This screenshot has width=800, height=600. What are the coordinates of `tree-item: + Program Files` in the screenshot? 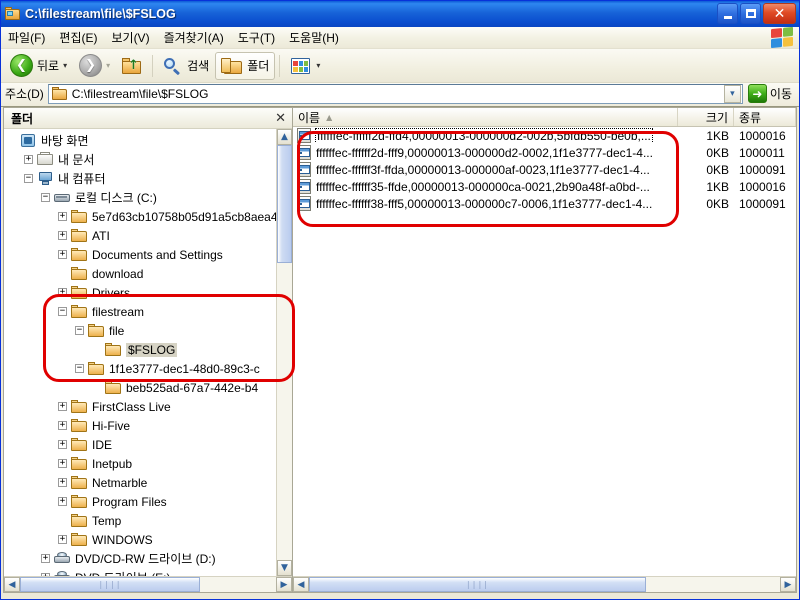 It's located at (141, 501).